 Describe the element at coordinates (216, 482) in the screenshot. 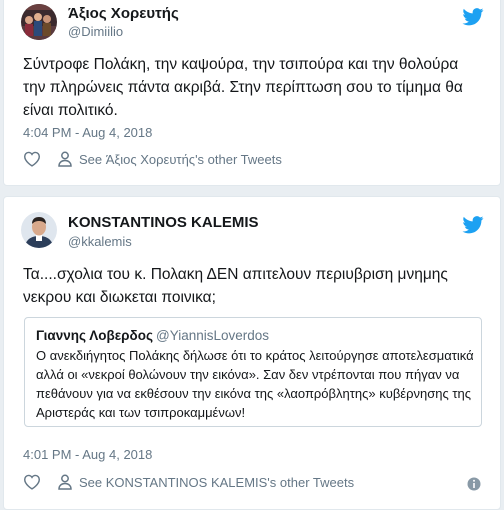

I see `other-tweets-link: See KONSTANTINOS KALEMIS's other Tweets` at that location.